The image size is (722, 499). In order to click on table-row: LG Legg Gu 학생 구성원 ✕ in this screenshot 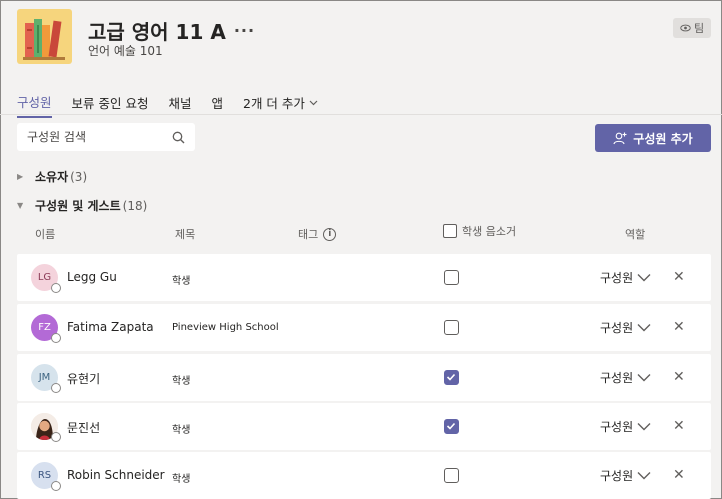, I will do `click(364, 277)`.